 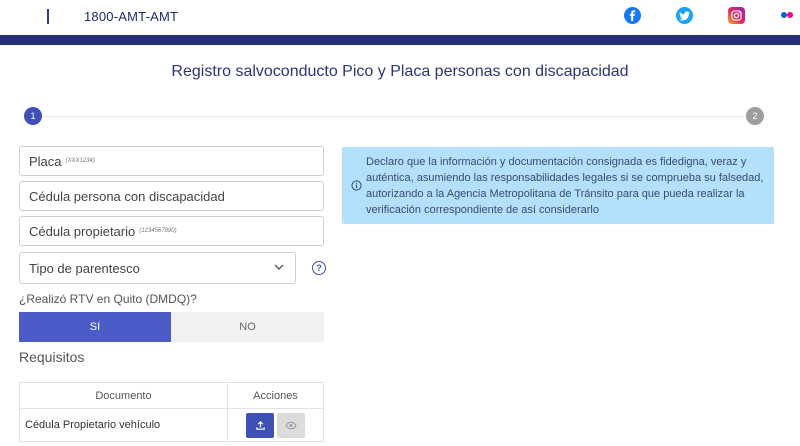 What do you see at coordinates (790, 15) in the screenshot?
I see `flickr-dot-pink` at bounding box center [790, 15].